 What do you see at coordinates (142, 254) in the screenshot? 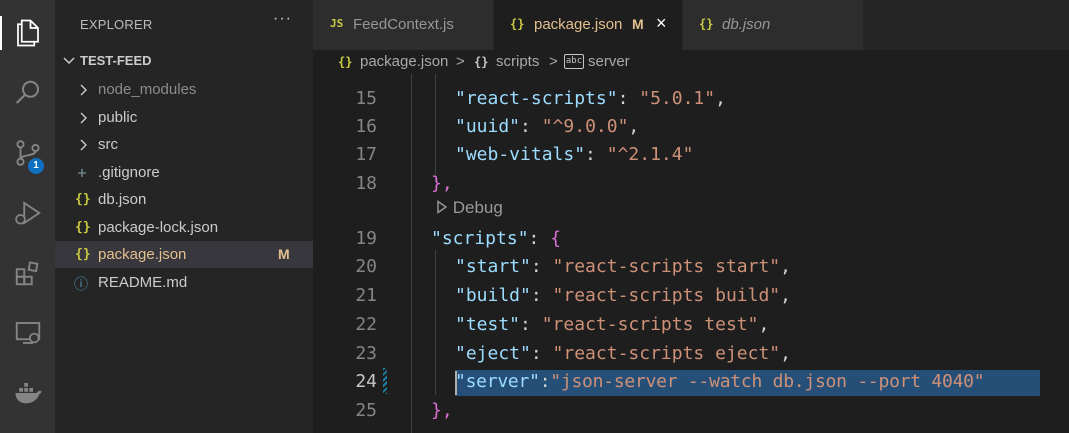
I see `tree-item-label: package.json` at bounding box center [142, 254].